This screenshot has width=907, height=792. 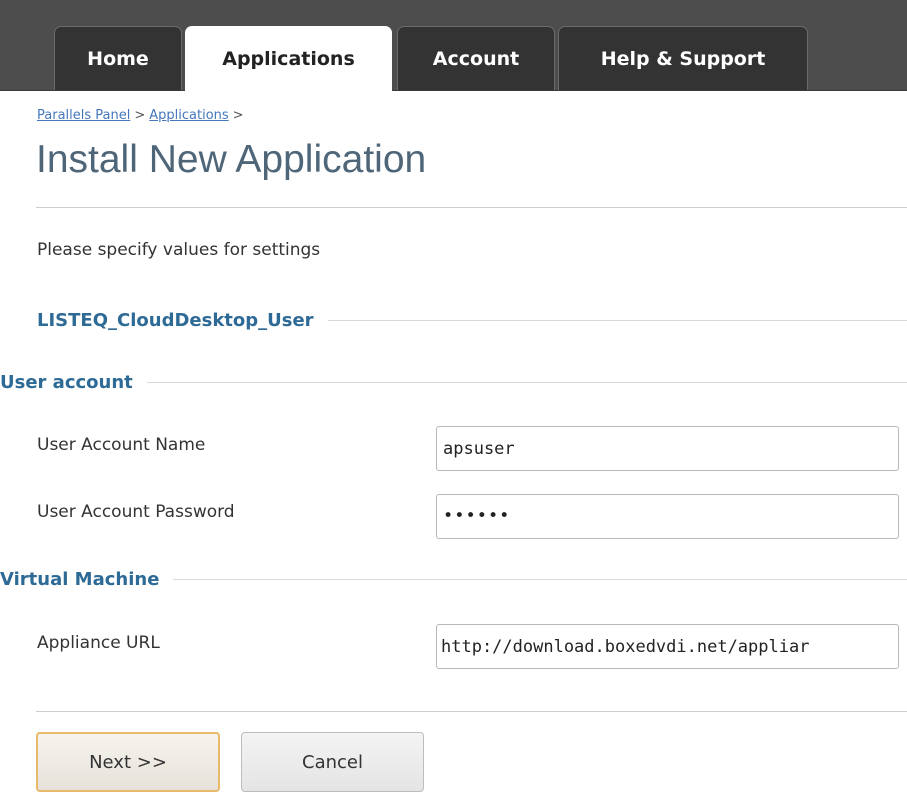 What do you see at coordinates (128, 762) in the screenshot?
I see `next-button: Next >>` at bounding box center [128, 762].